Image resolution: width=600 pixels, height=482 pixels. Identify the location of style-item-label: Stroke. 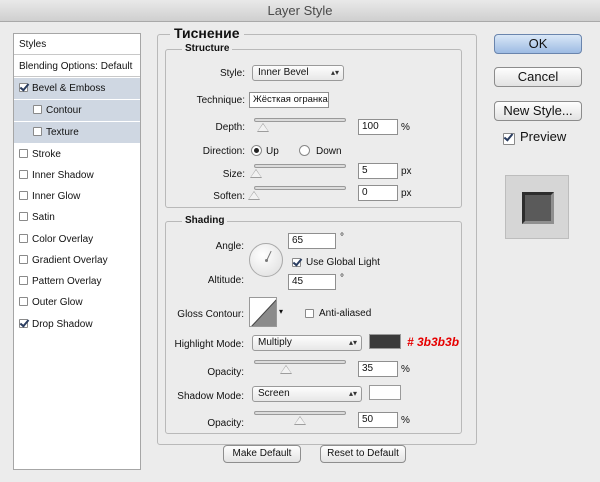
(46, 154).